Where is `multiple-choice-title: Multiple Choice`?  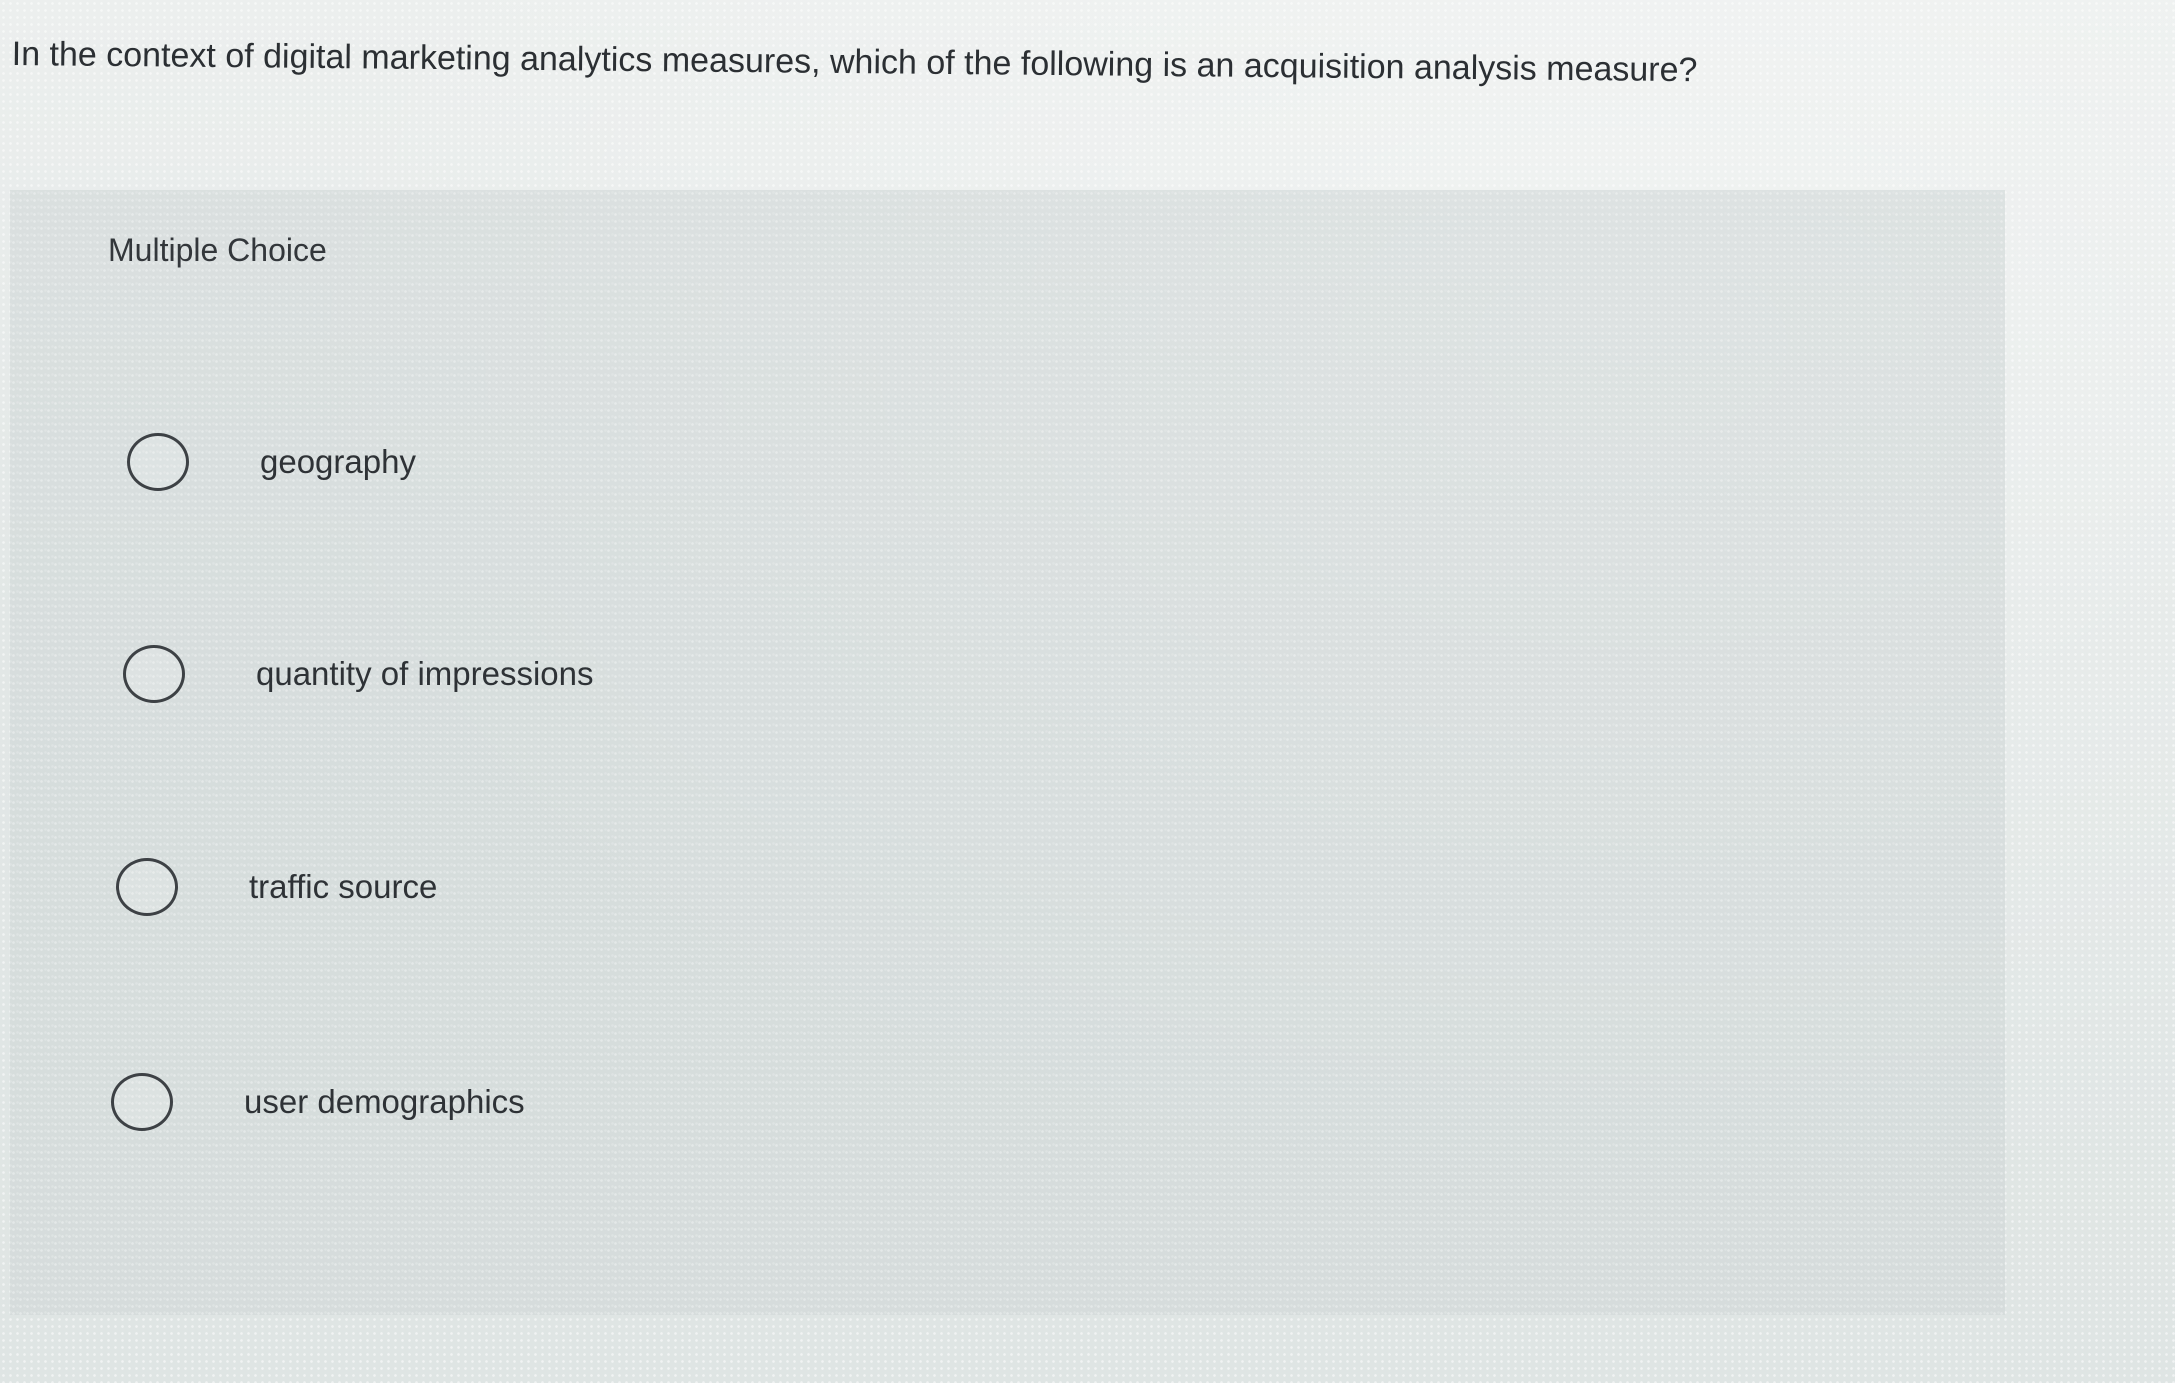 multiple-choice-title: Multiple Choice is located at coordinates (217, 250).